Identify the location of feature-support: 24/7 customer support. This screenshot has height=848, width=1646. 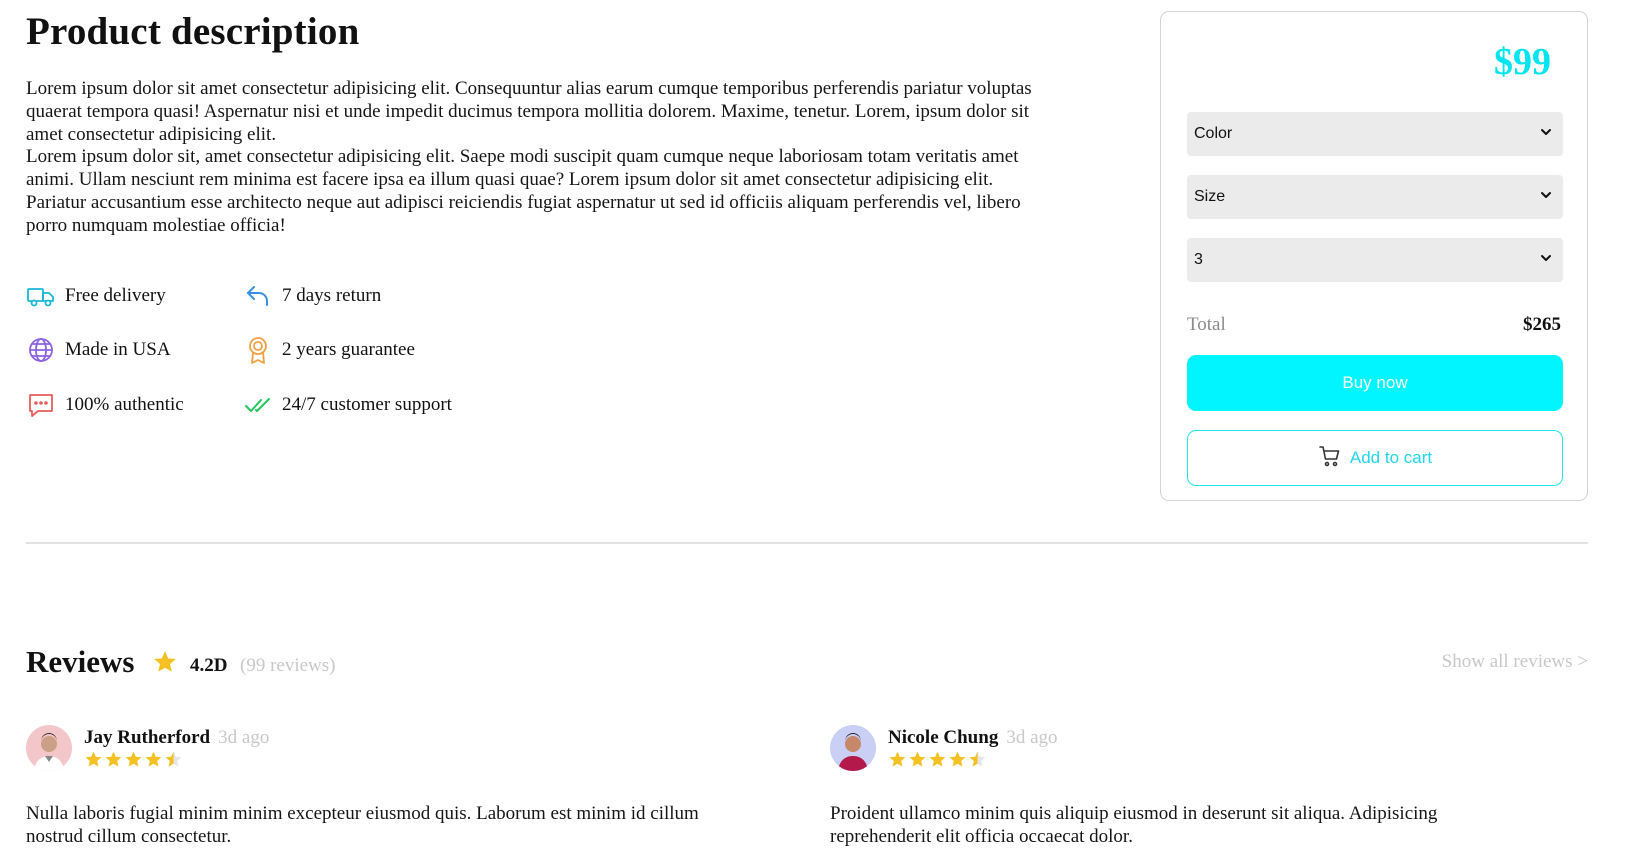
(347, 405).